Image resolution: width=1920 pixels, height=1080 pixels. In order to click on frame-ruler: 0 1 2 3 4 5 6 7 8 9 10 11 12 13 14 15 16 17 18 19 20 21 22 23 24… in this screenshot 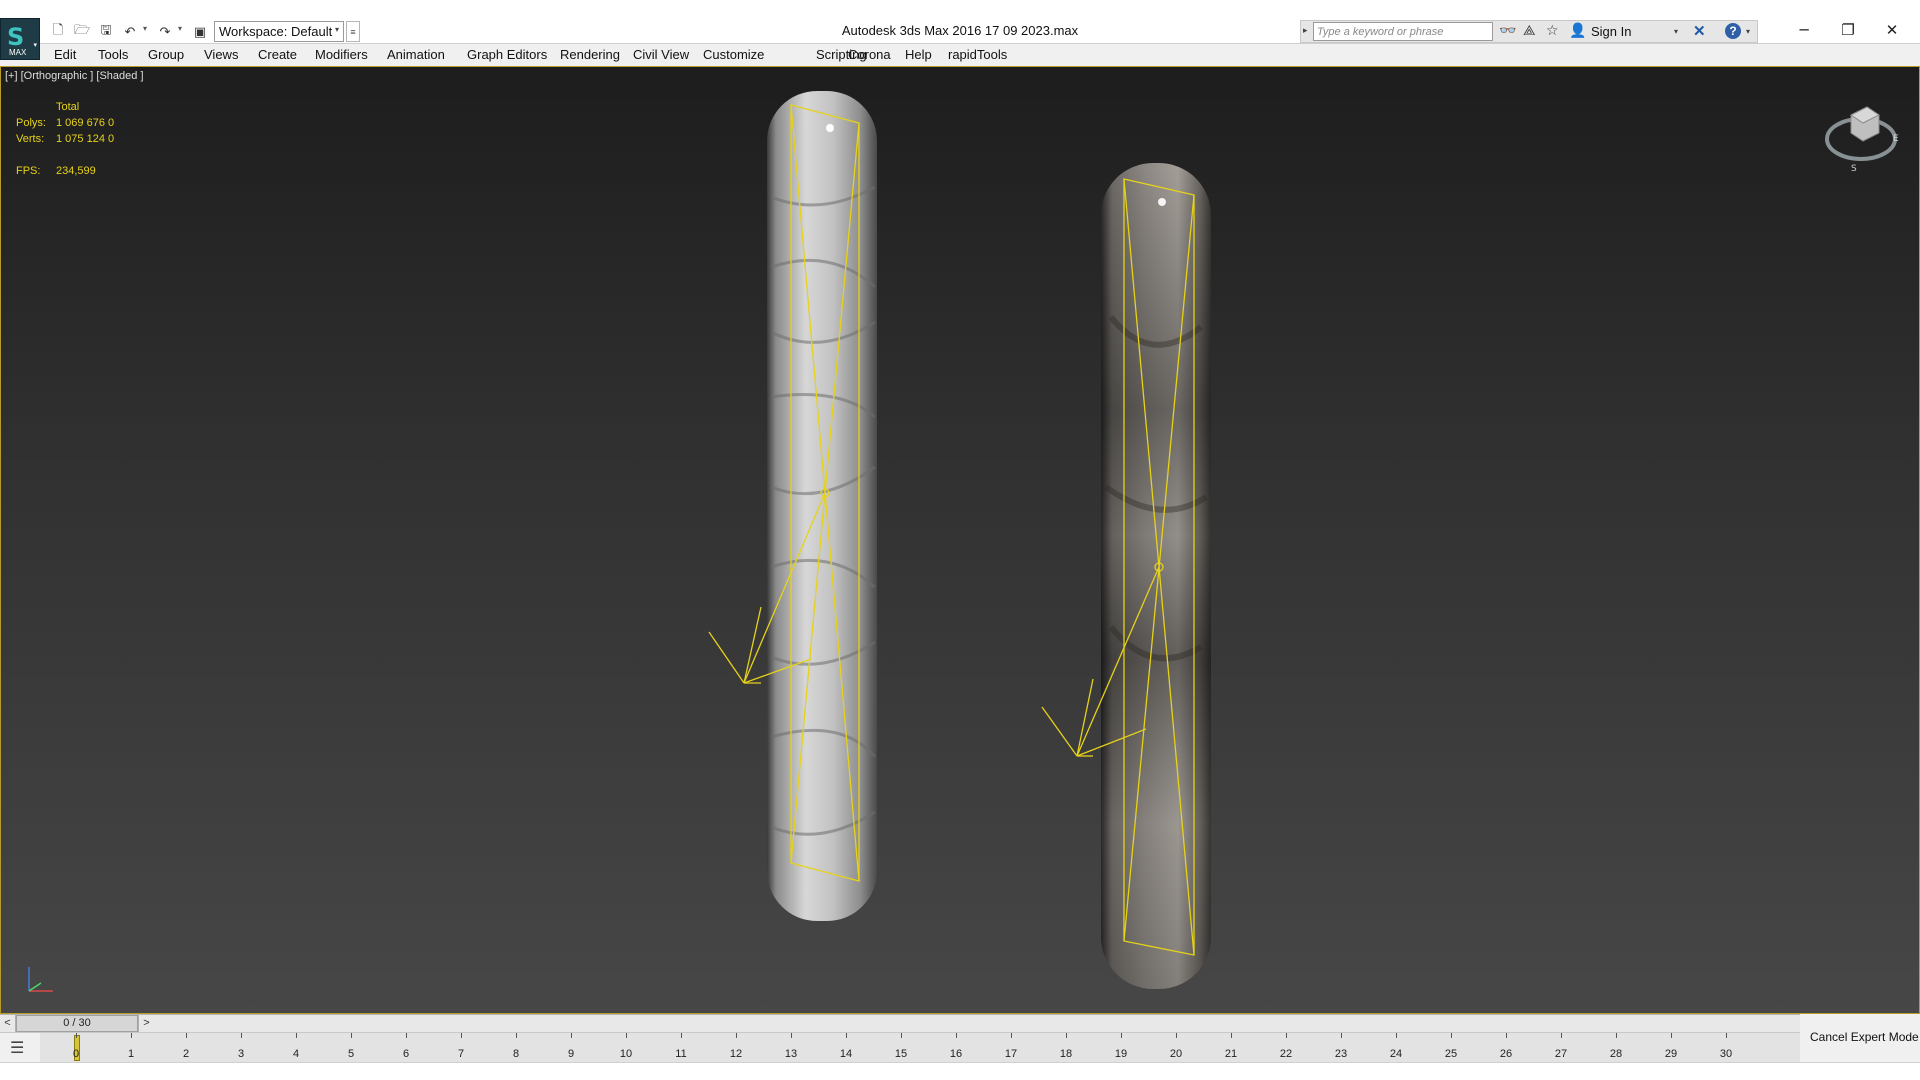, I will do `click(920, 1048)`.